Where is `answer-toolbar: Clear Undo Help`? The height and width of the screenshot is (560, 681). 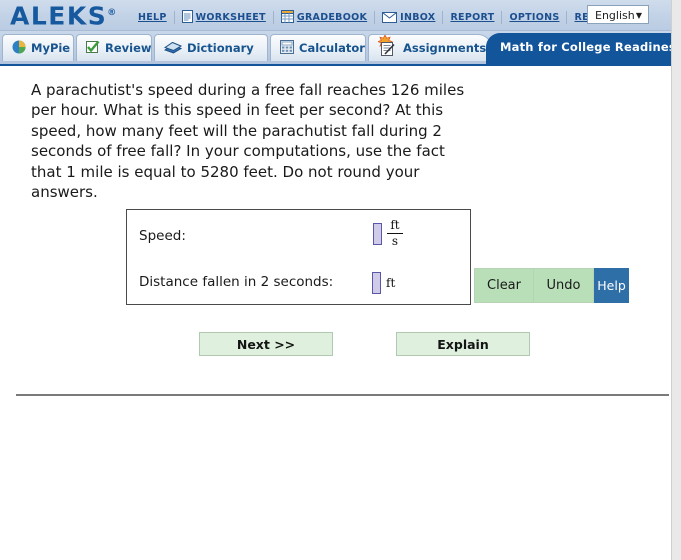 answer-toolbar: Clear Undo Help is located at coordinates (551, 285).